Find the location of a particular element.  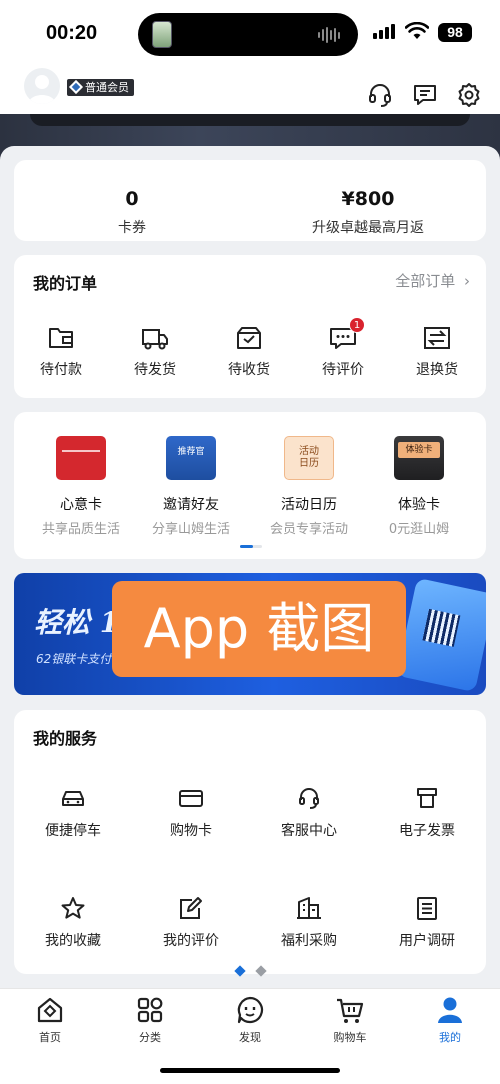

order-pending-receipt-label: 待收货 is located at coordinates (249, 370).